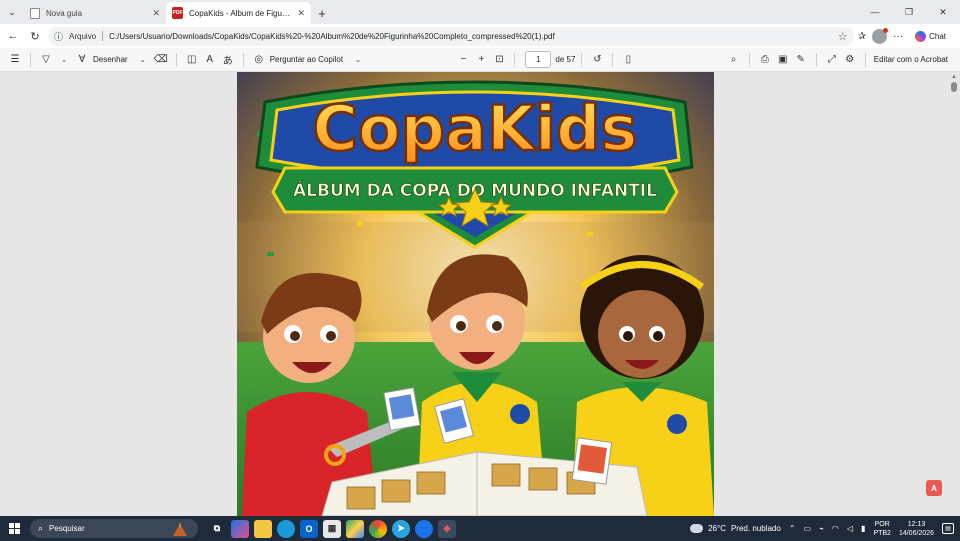 Image resolution: width=960 pixels, height=541 pixels. Describe the element at coordinates (306, 59) in the screenshot. I see `copilot-label: Perguntar ao Copilot` at that location.